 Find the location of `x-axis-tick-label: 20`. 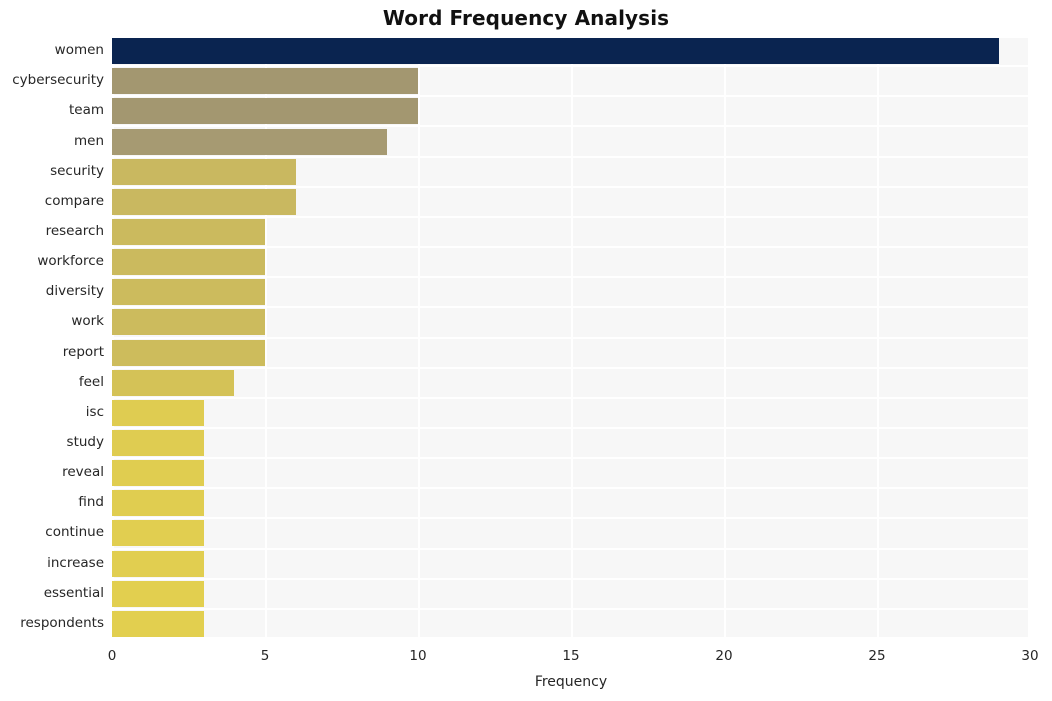

x-axis-tick-label: 20 is located at coordinates (724, 656).